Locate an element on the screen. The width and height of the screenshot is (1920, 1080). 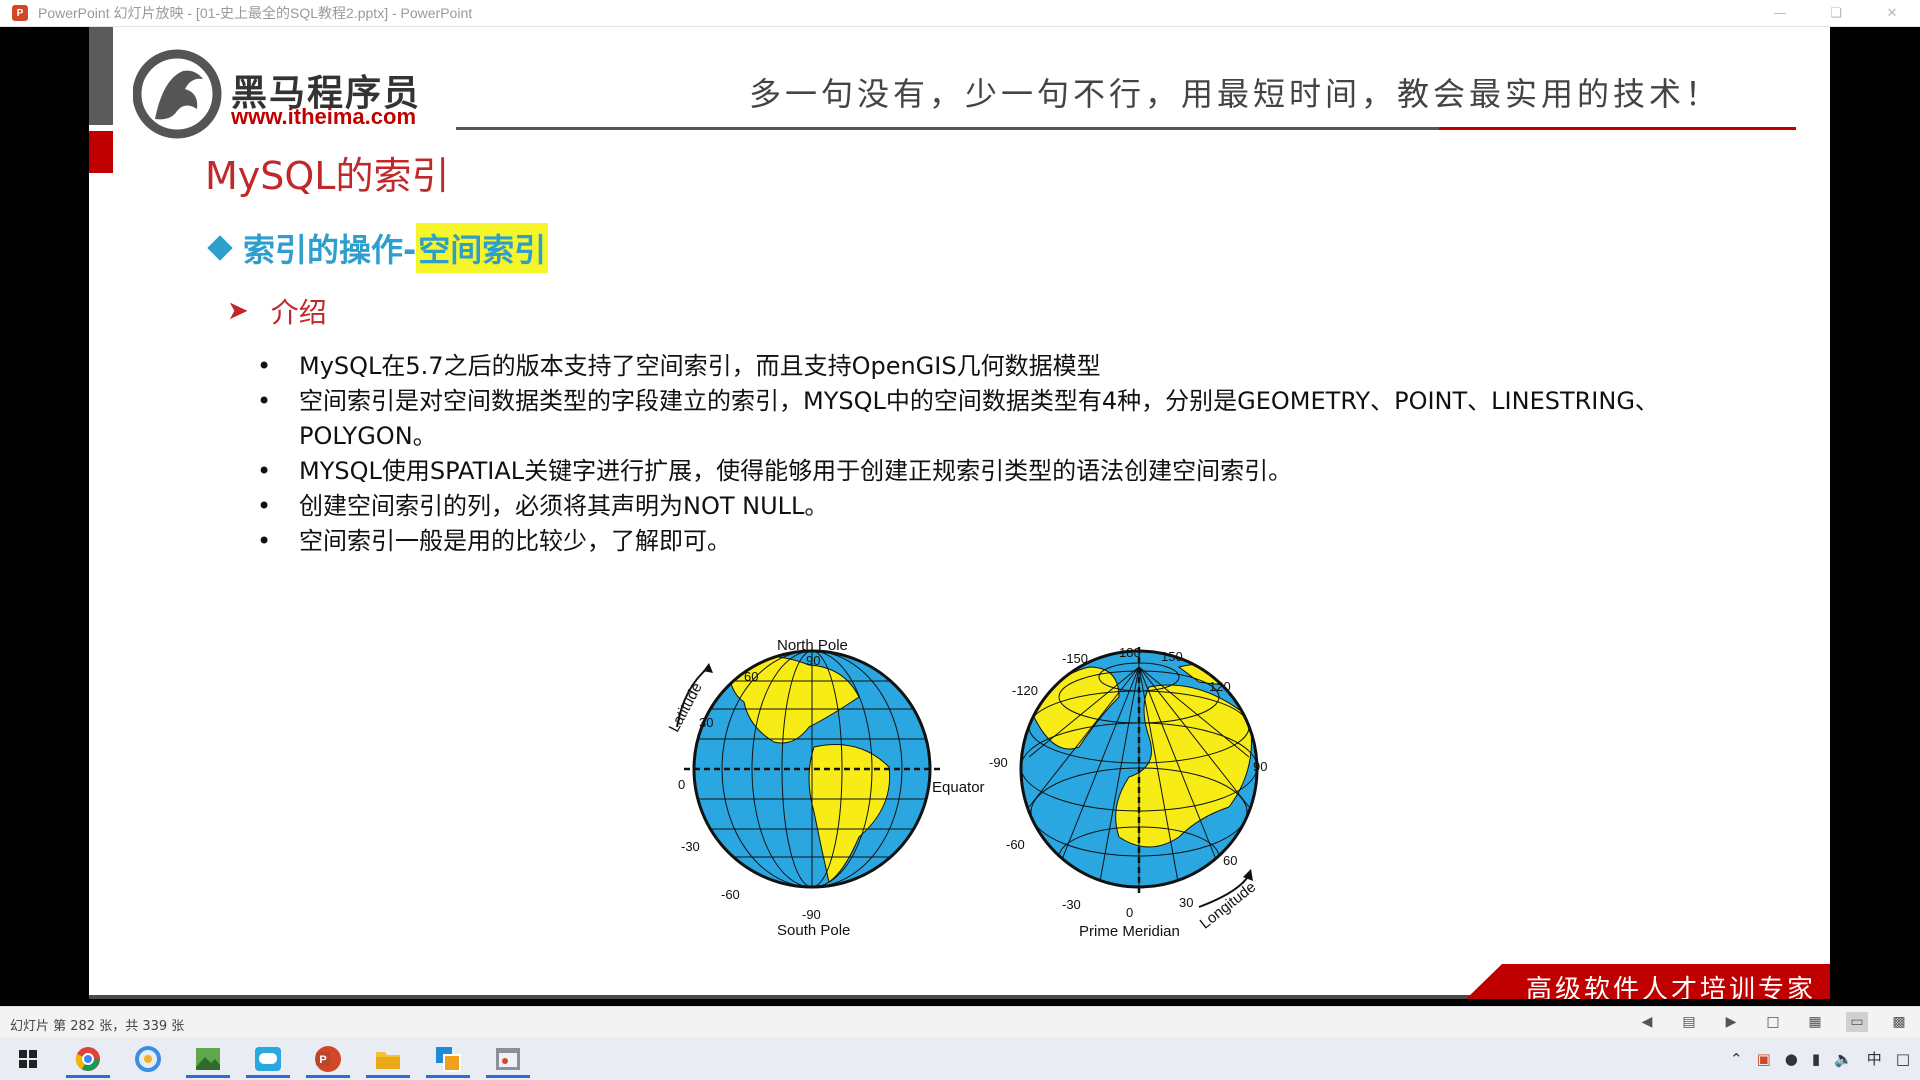
list-item: • 空间索引一般是用的比较少，了解即可。 is located at coordinates (494, 541).